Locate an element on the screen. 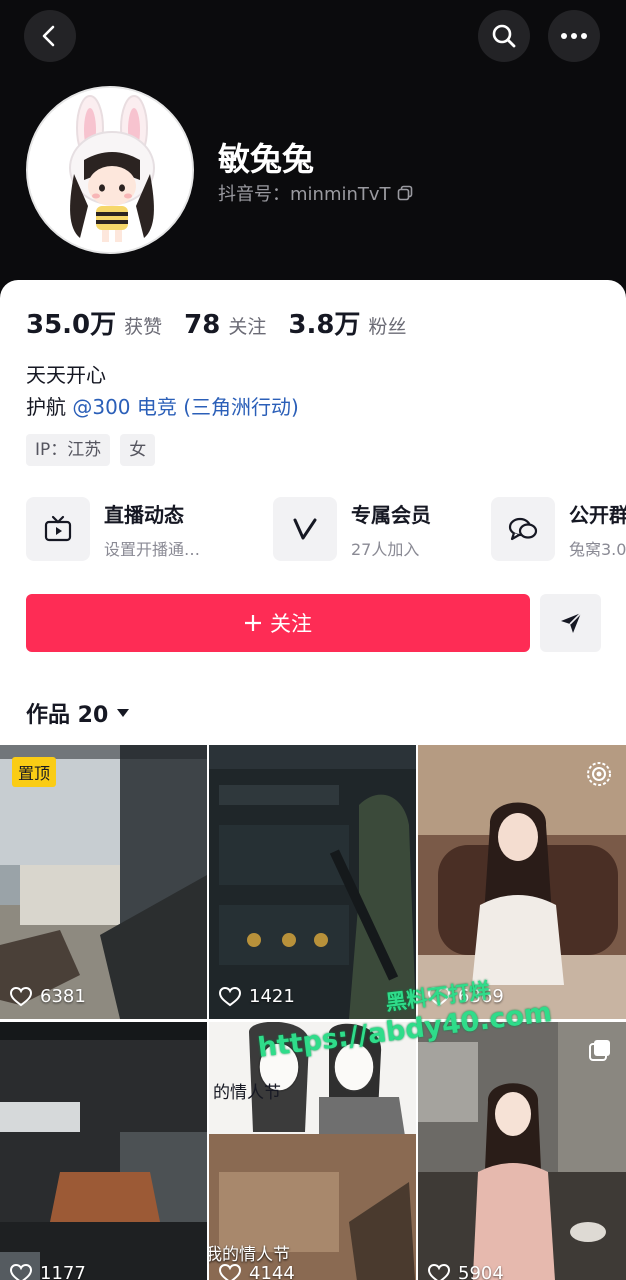 This screenshot has width=626, height=1280. follow-button: 关注 is located at coordinates (278, 623).